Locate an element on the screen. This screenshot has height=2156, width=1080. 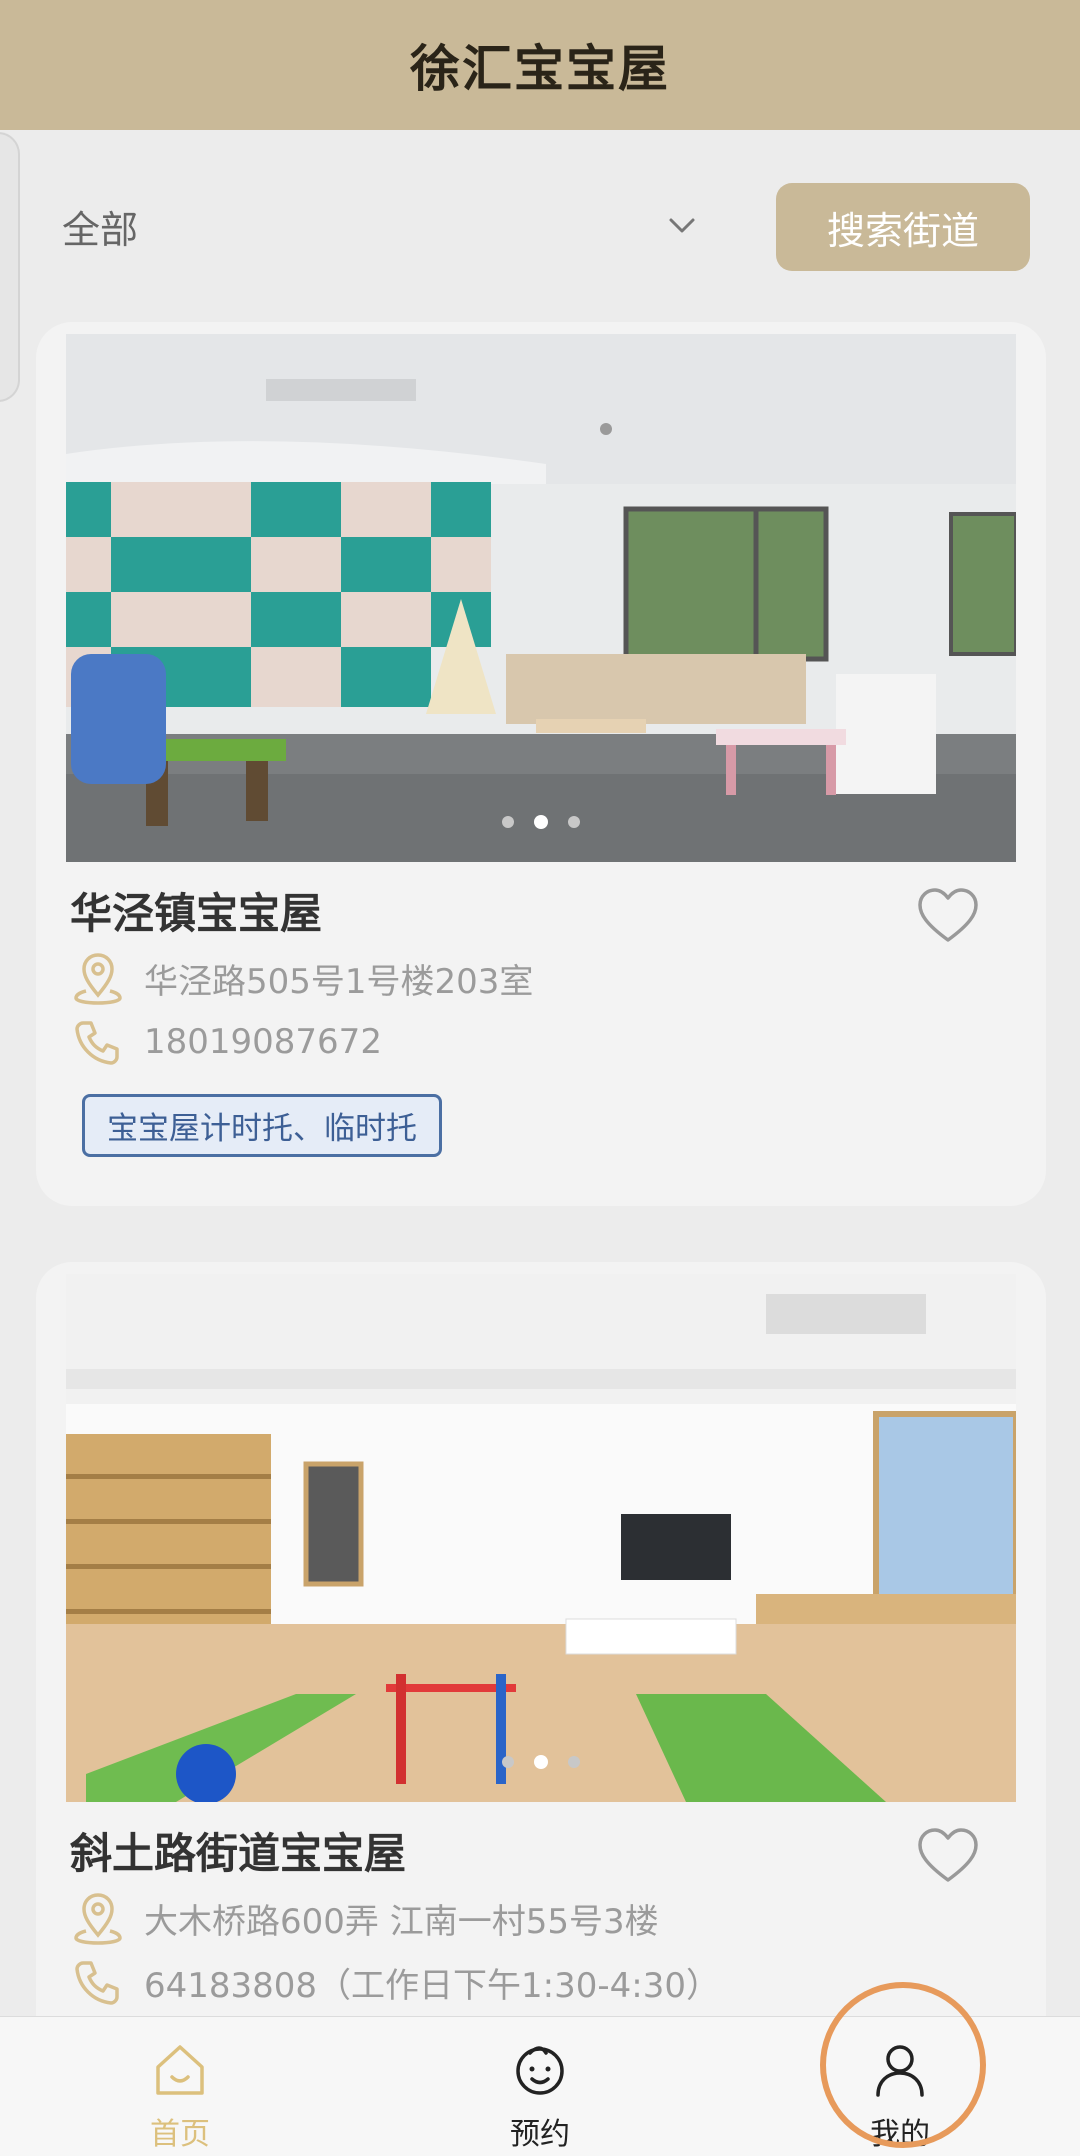
venue-phone: 64183808（工作日下午1:30-4:30） is located at coordinates (432, 1985).